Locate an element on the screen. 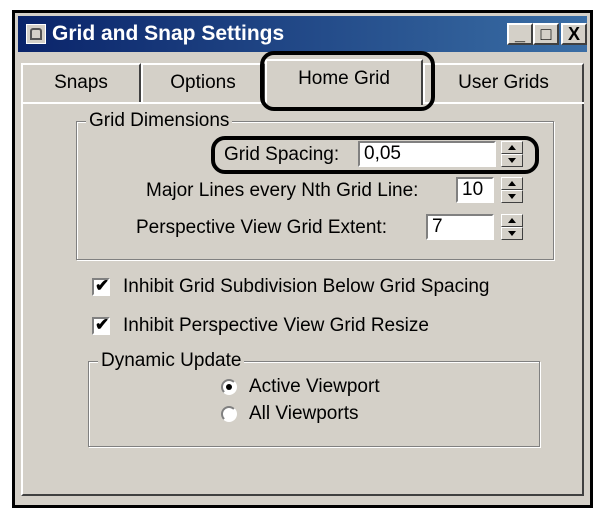 This screenshot has width=608, height=518. radio-selected-icon is located at coordinates (229, 387).